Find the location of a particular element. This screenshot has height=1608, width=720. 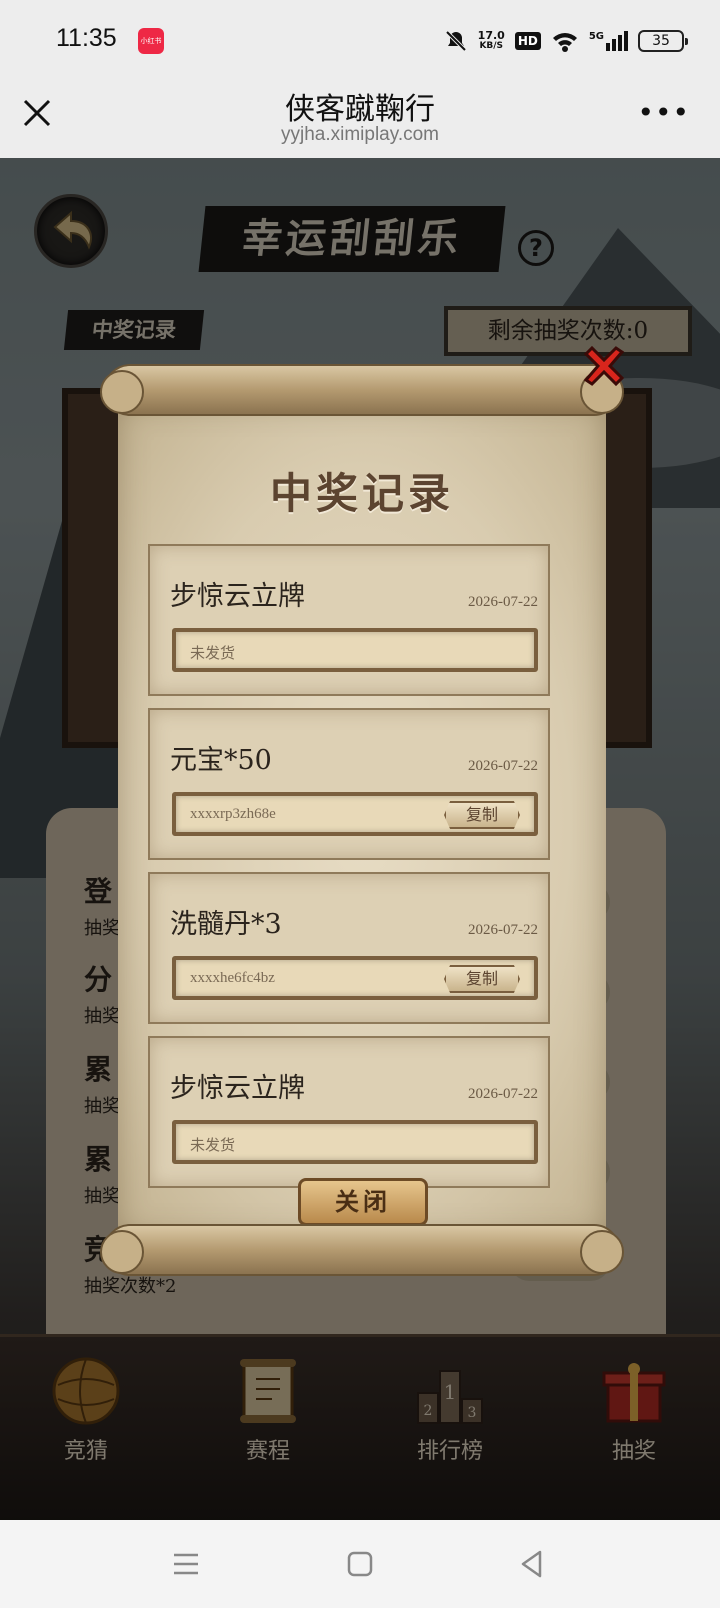

status-bar: 11:35 小红书 17.0 KB/S HD 5G 35 is located at coordinates (360, 41).